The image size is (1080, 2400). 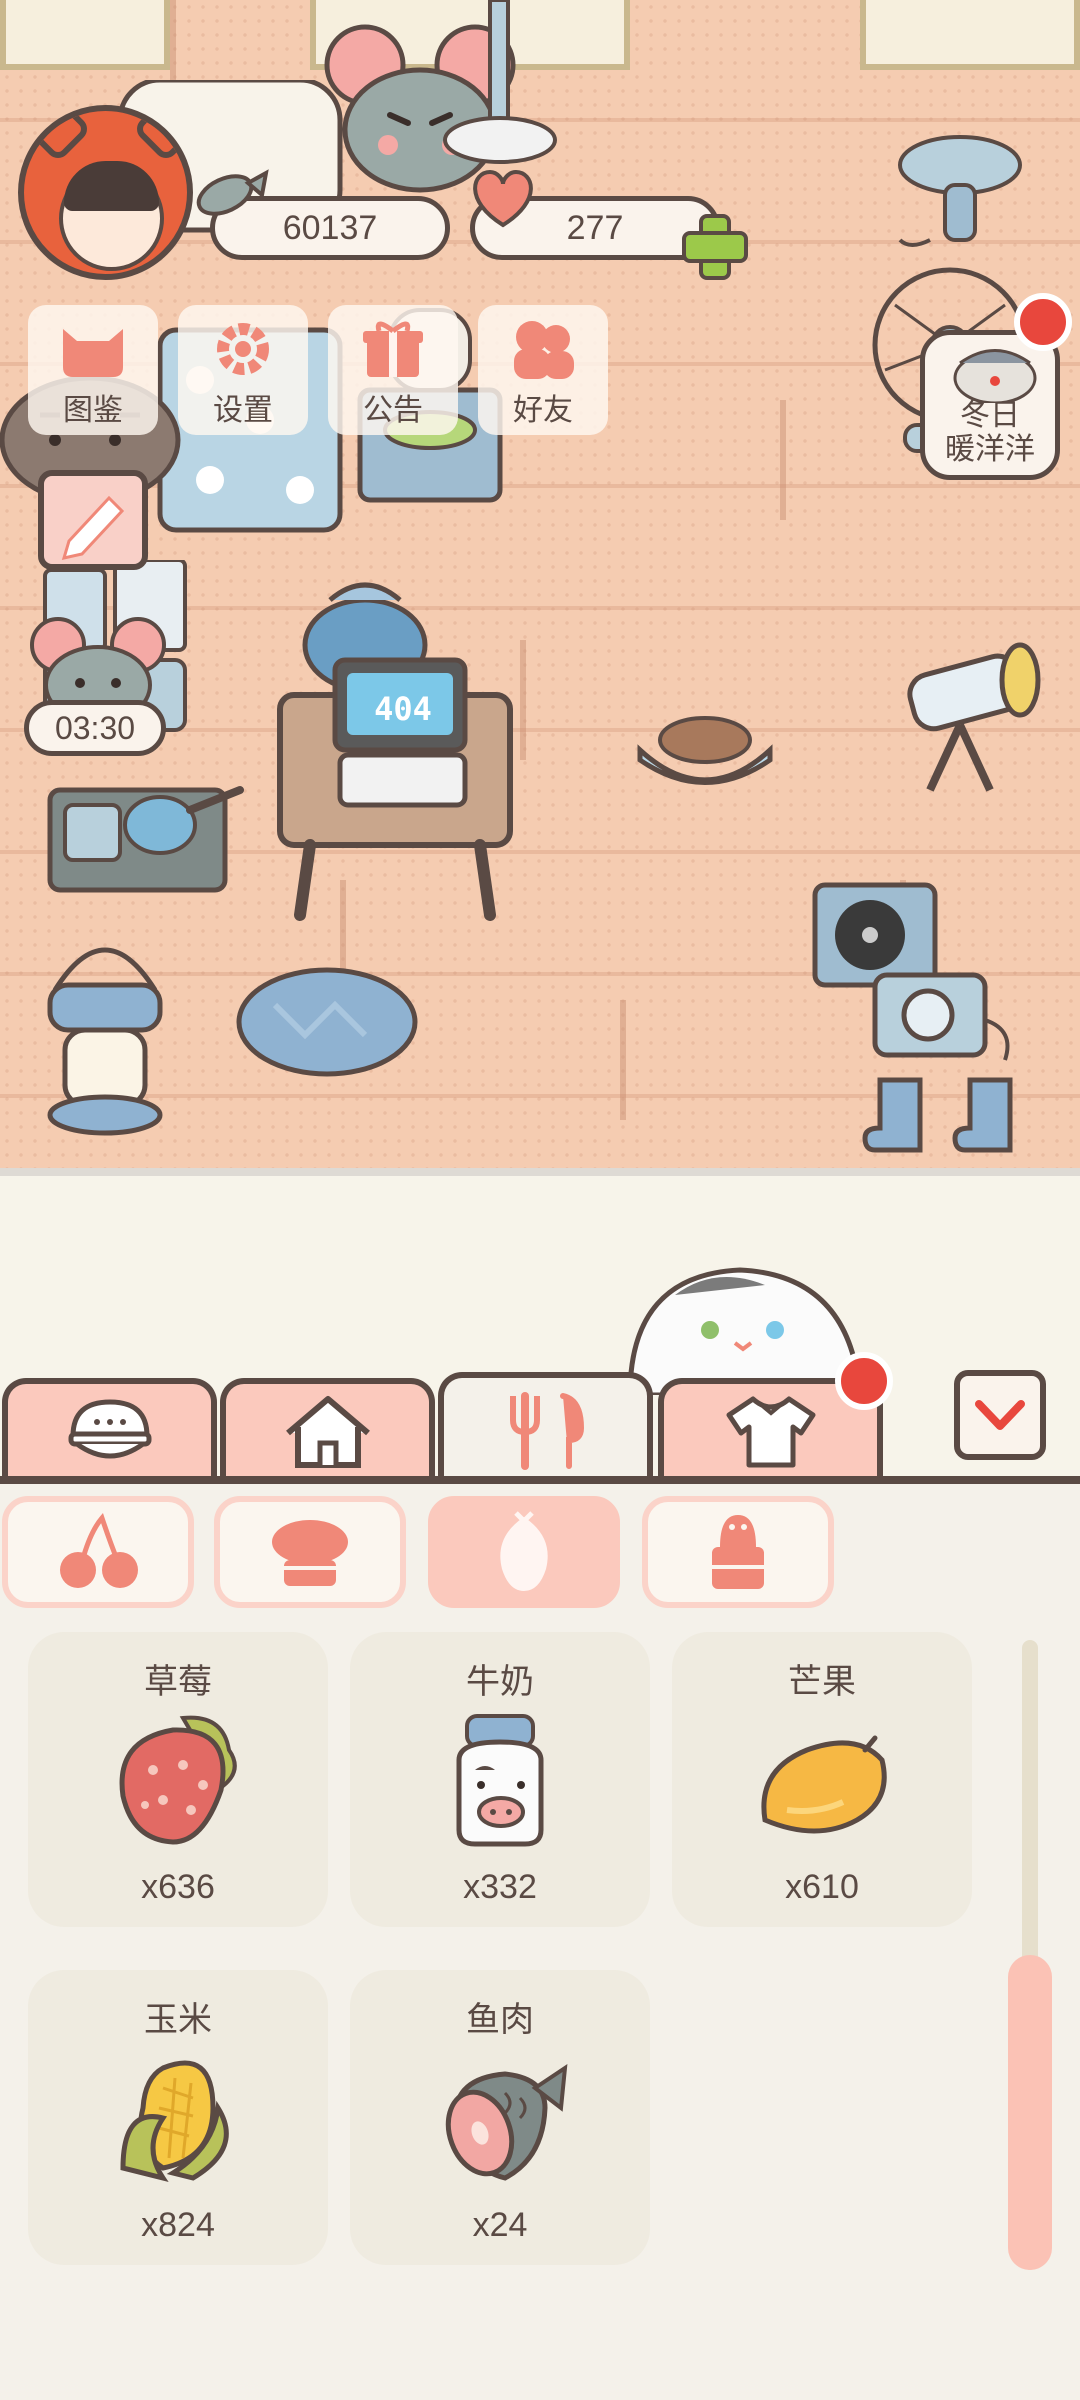 What do you see at coordinates (543, 410) in the screenshot?
I see `menu-friends-label: 好友` at bounding box center [543, 410].